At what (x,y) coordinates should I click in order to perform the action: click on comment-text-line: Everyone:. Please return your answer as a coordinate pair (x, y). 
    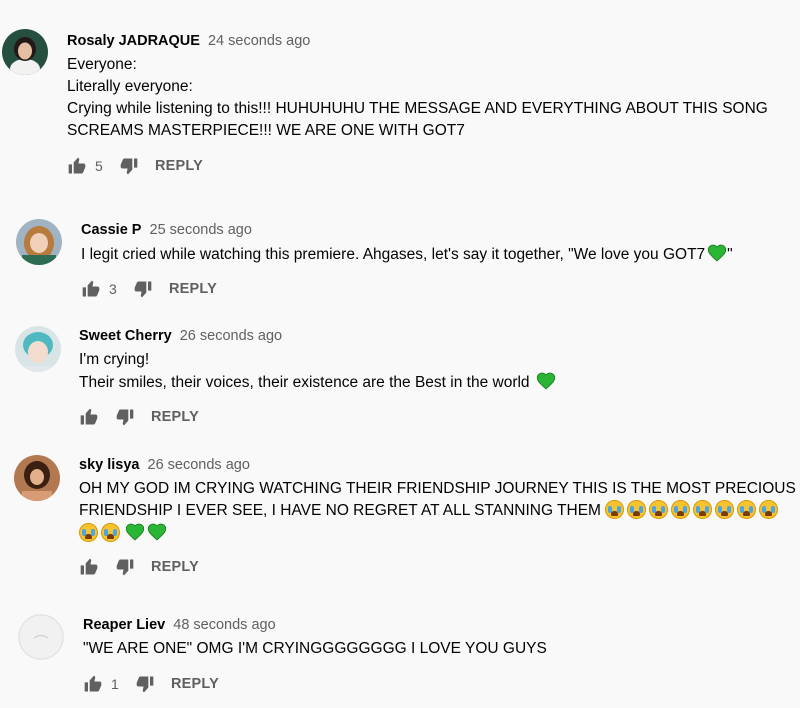
    Looking at the image, I should click on (102, 64).